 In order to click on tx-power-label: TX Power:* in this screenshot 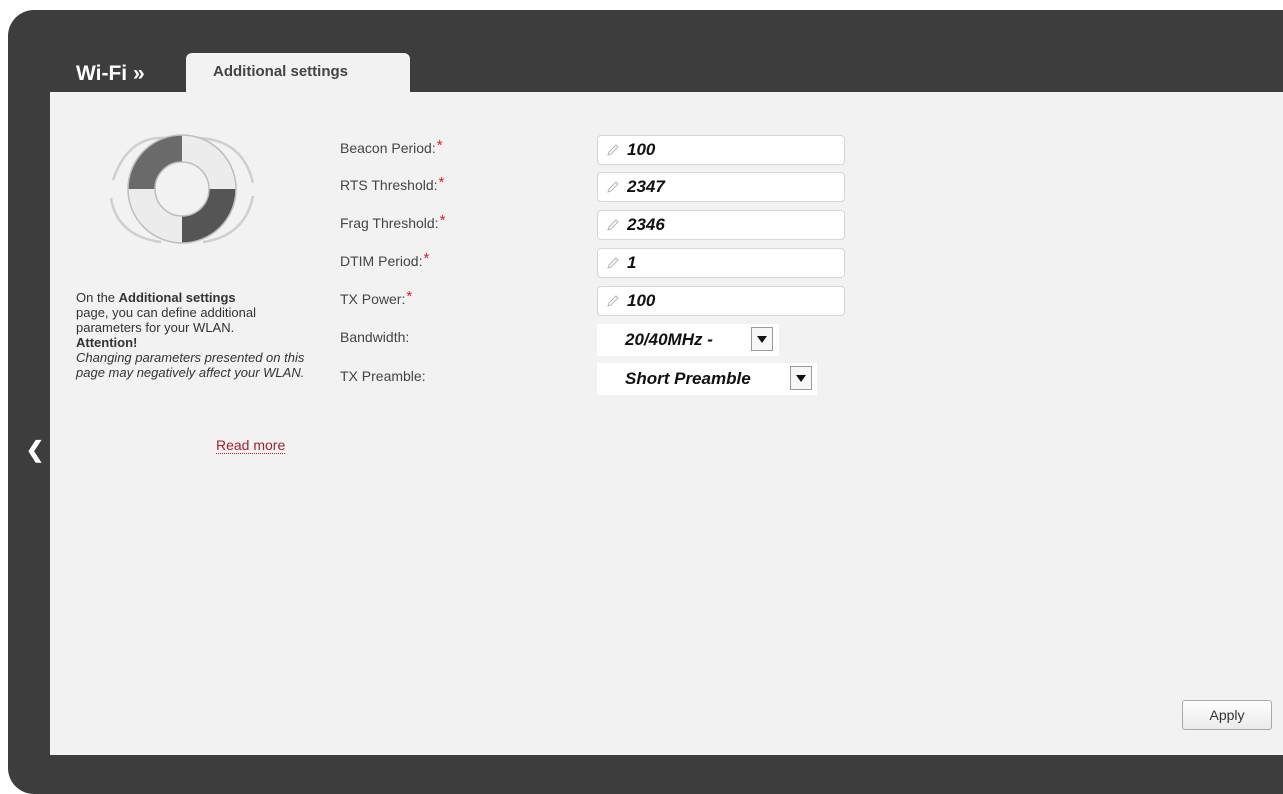, I will do `click(376, 297)`.